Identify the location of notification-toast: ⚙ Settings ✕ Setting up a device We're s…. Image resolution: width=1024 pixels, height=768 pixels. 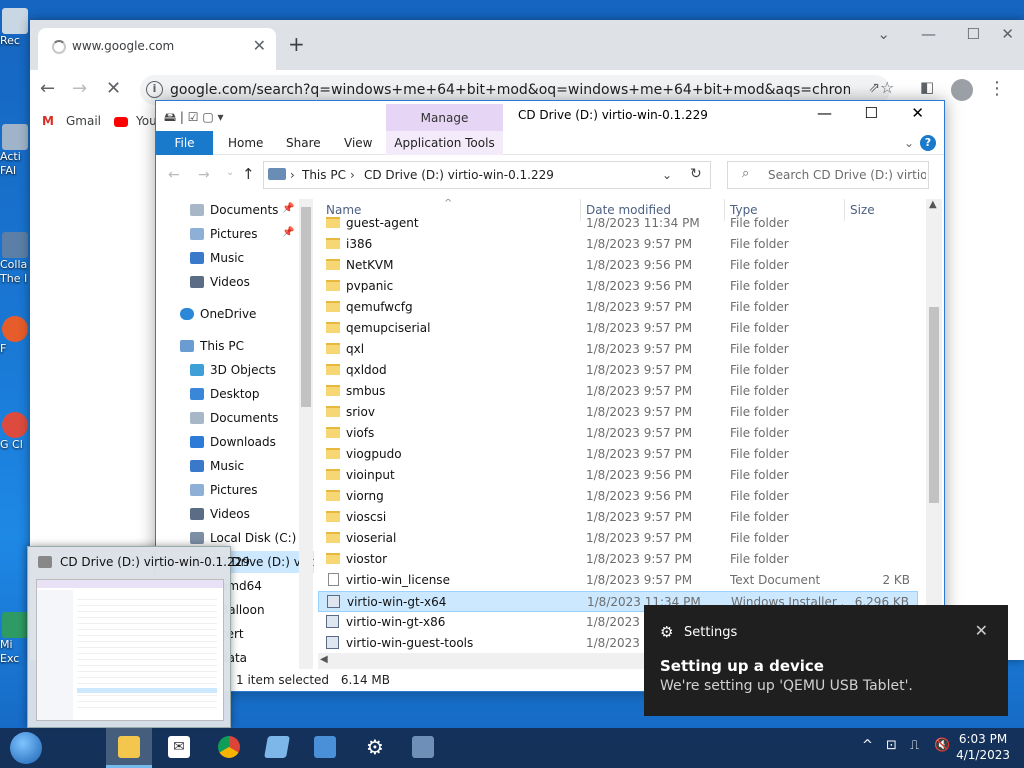
(826, 660).